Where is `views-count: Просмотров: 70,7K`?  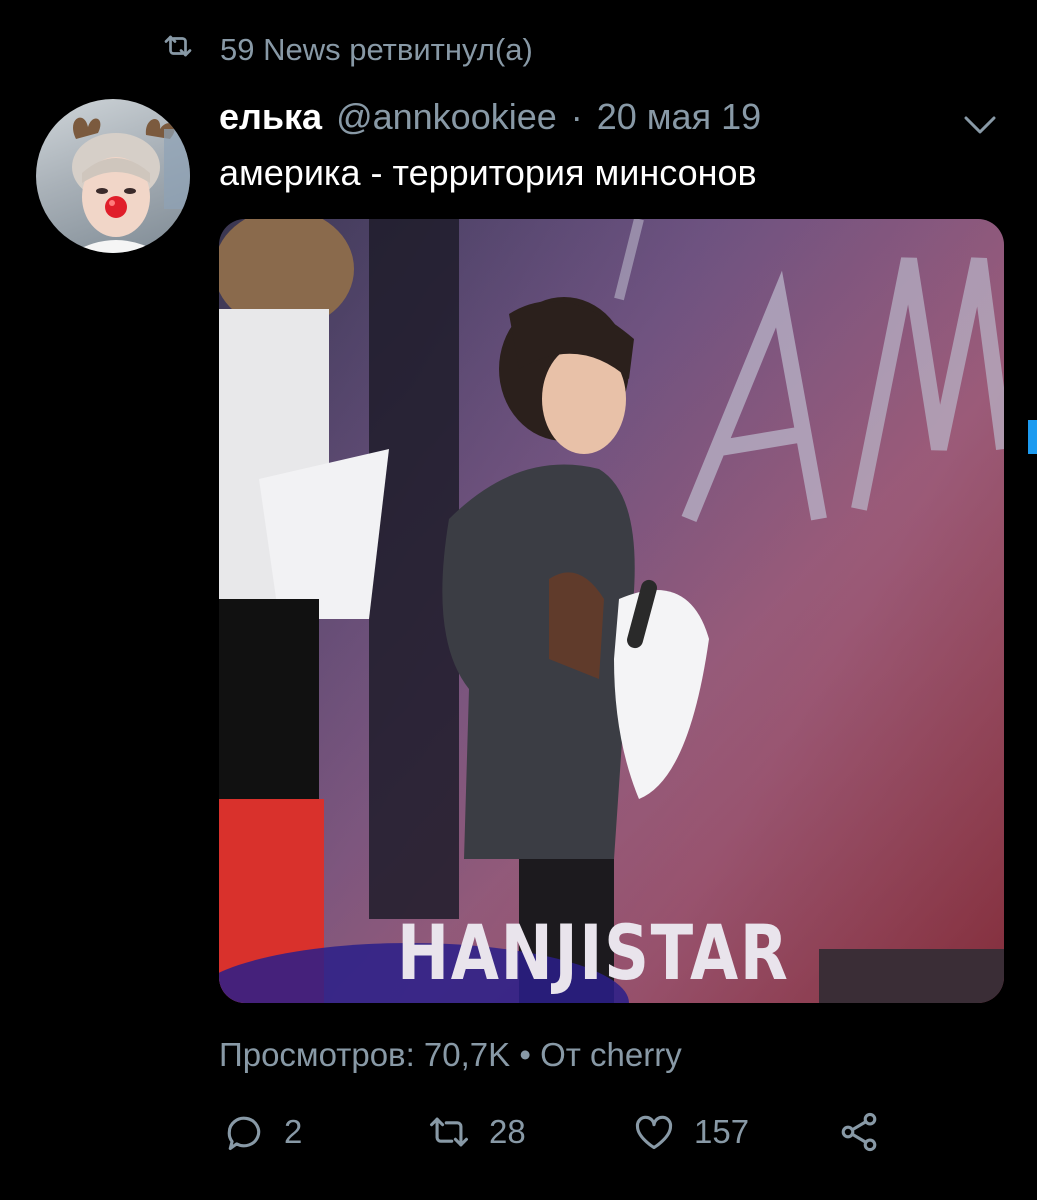
views-count: Просмотров: 70,7K is located at coordinates (365, 1054).